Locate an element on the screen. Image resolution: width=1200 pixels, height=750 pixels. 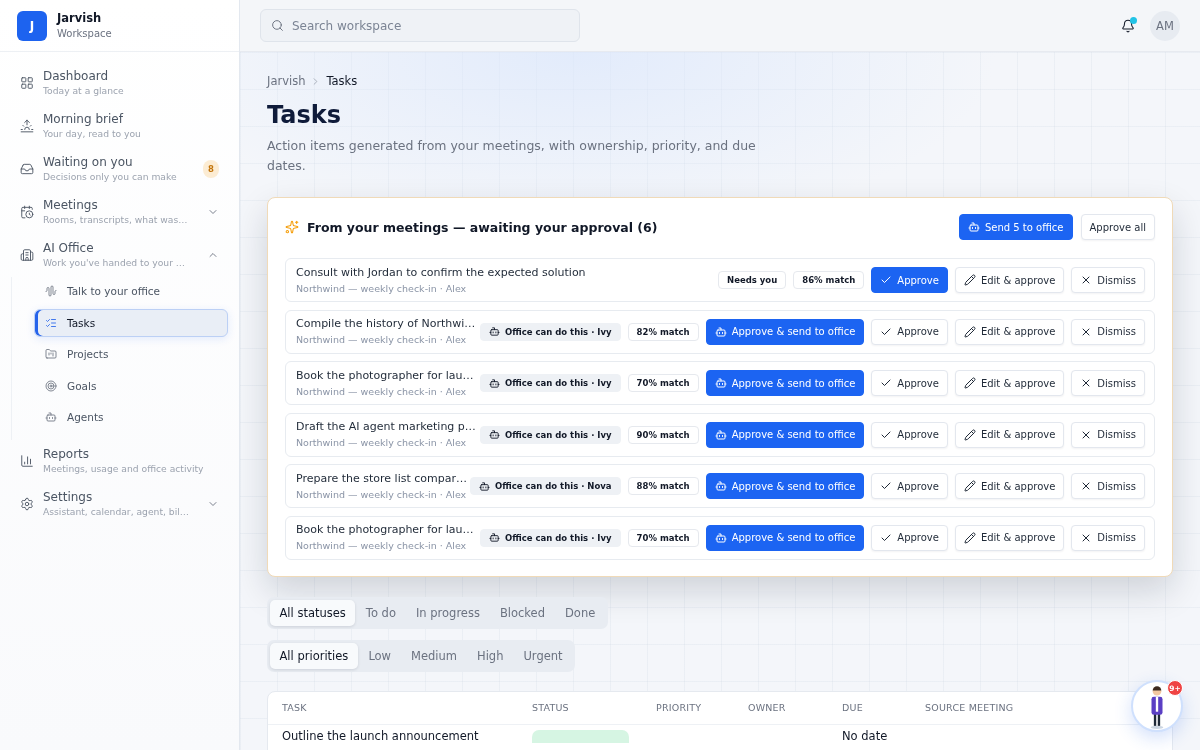
filter-option: Low is located at coordinates (379, 655).